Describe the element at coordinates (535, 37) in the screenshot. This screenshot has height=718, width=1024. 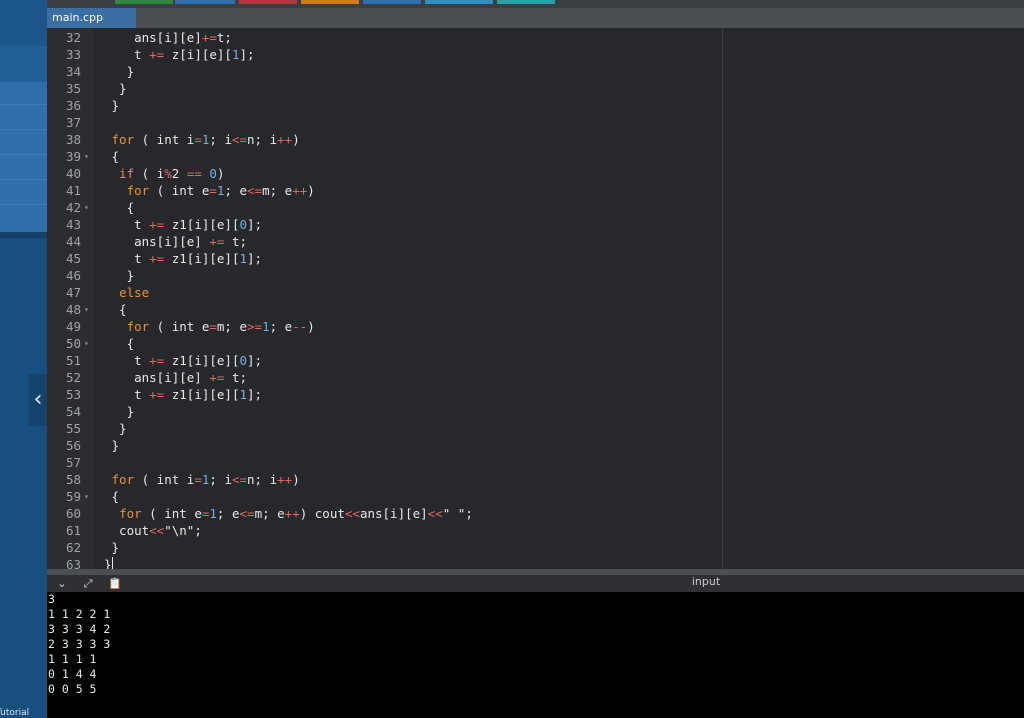
I see `code-line: 32 ans[i][e]+=t;` at that location.